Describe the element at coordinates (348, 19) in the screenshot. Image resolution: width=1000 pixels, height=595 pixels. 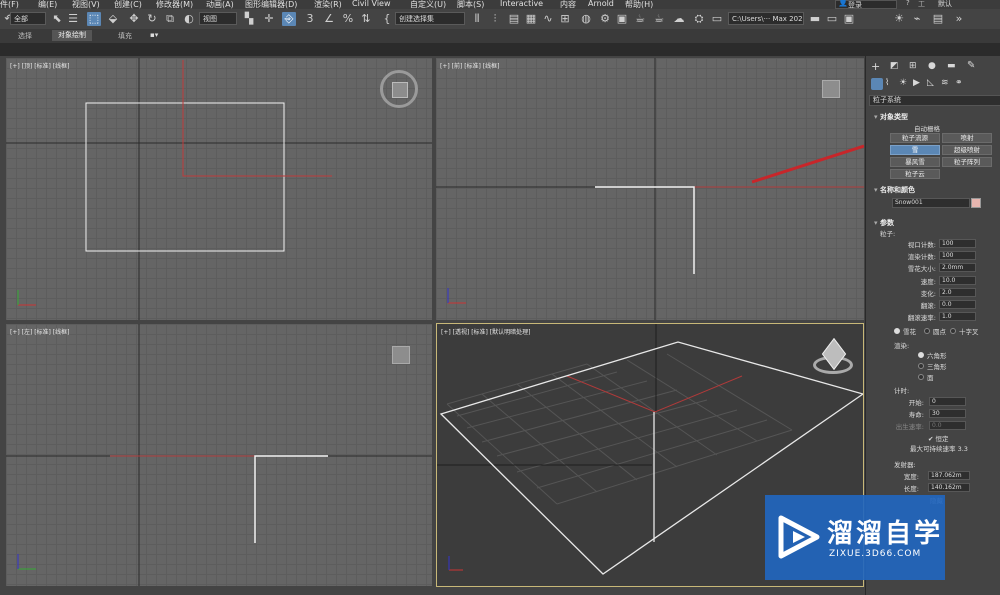
I see `percent-snap-icon: %` at that location.